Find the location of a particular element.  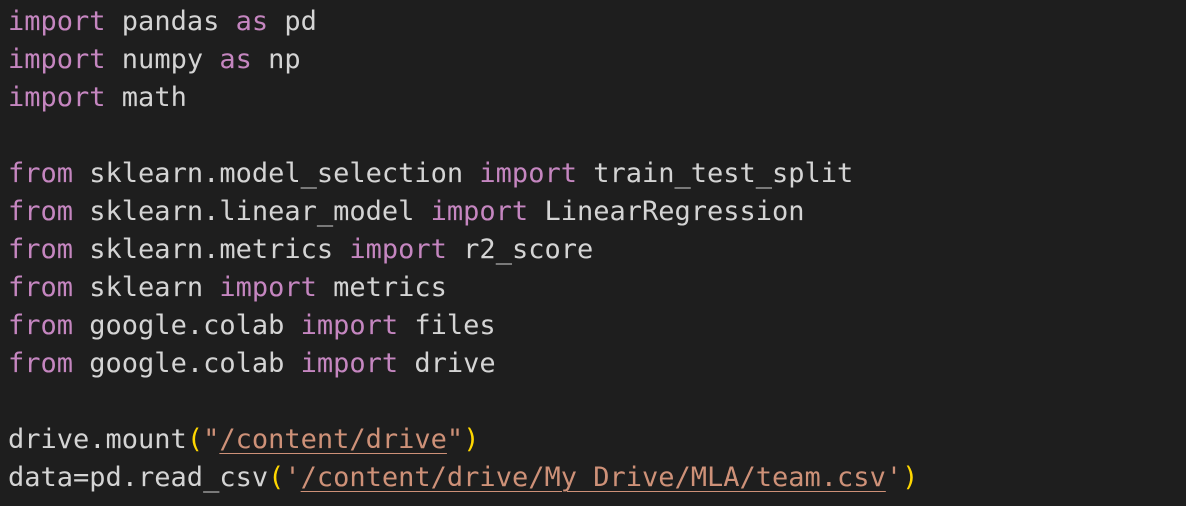

code-line: from sklearn import metrics is located at coordinates (597, 288).